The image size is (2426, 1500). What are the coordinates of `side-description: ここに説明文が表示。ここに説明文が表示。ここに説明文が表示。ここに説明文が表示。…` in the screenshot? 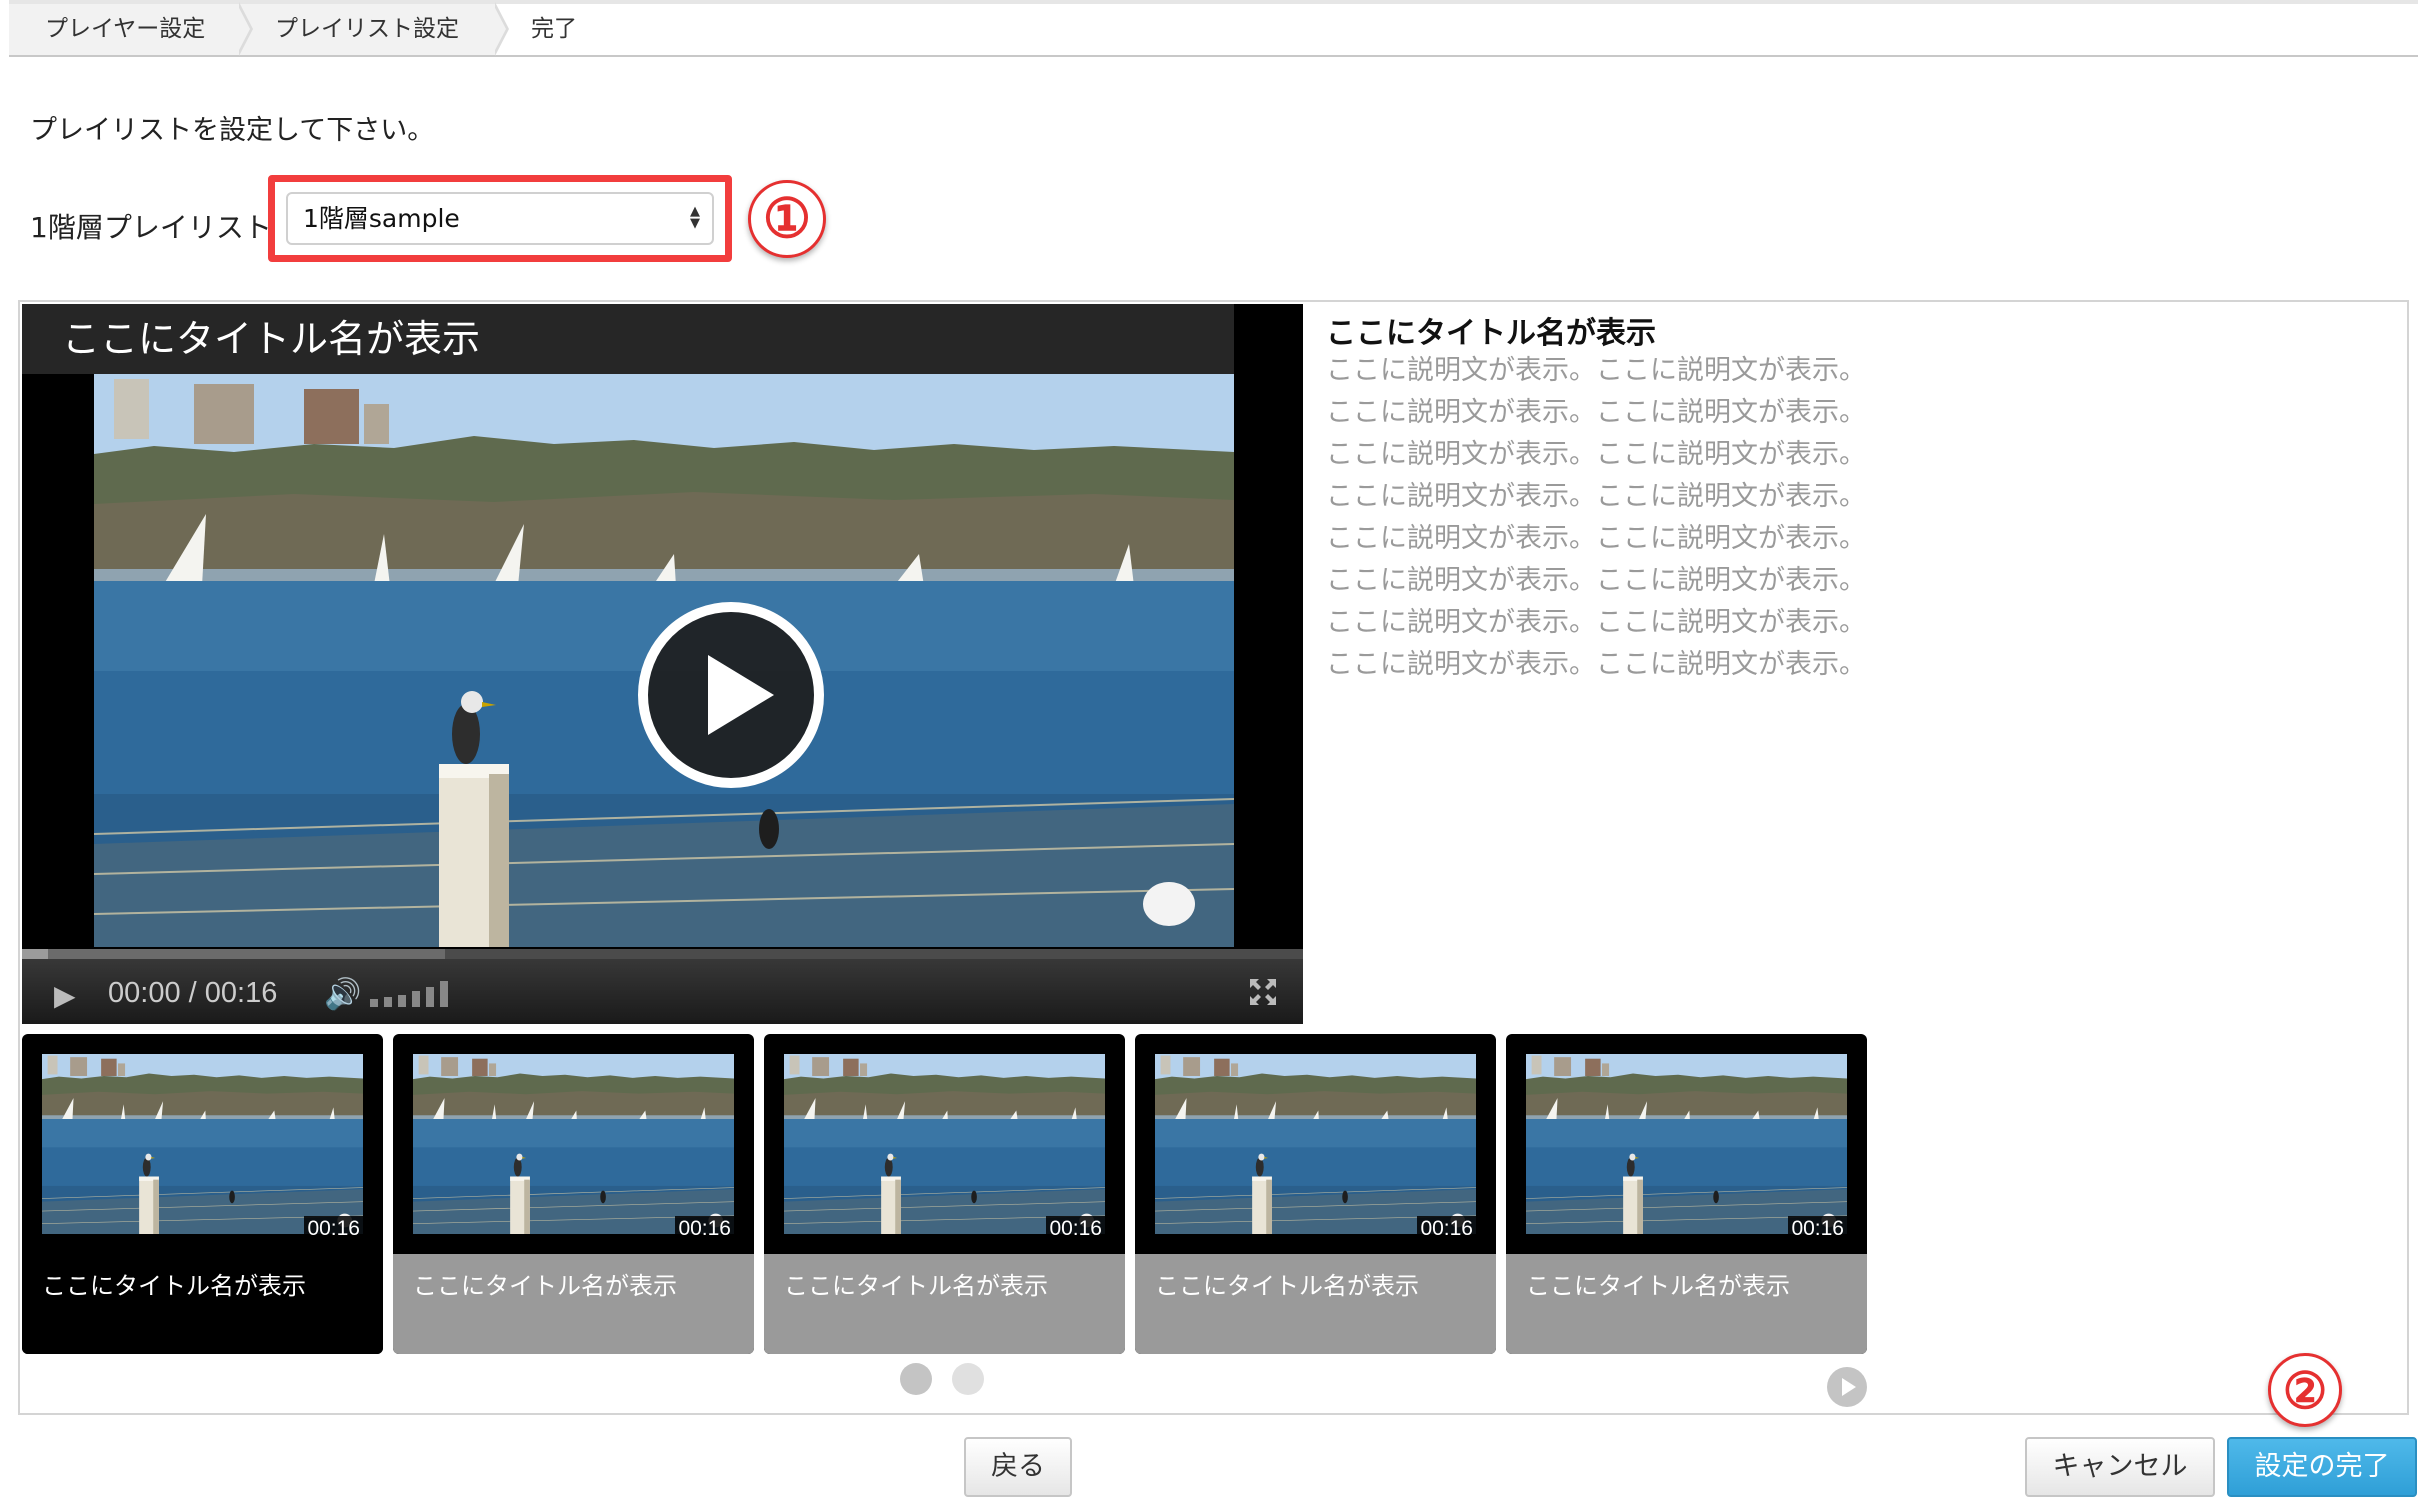 It's located at (1596, 517).